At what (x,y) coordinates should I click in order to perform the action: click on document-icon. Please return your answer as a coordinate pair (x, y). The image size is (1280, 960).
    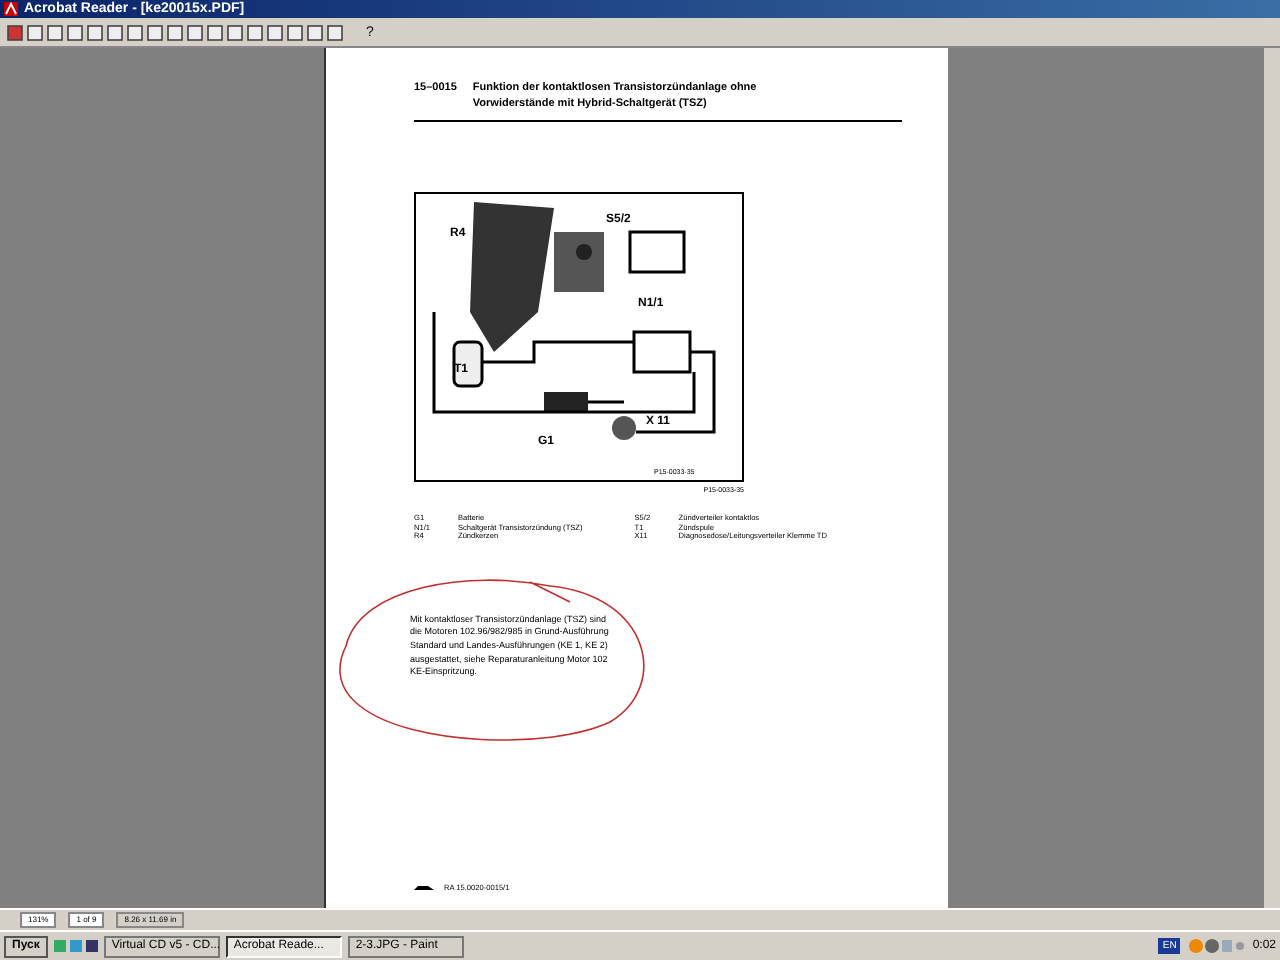
    Looking at the image, I should click on (11, 9).